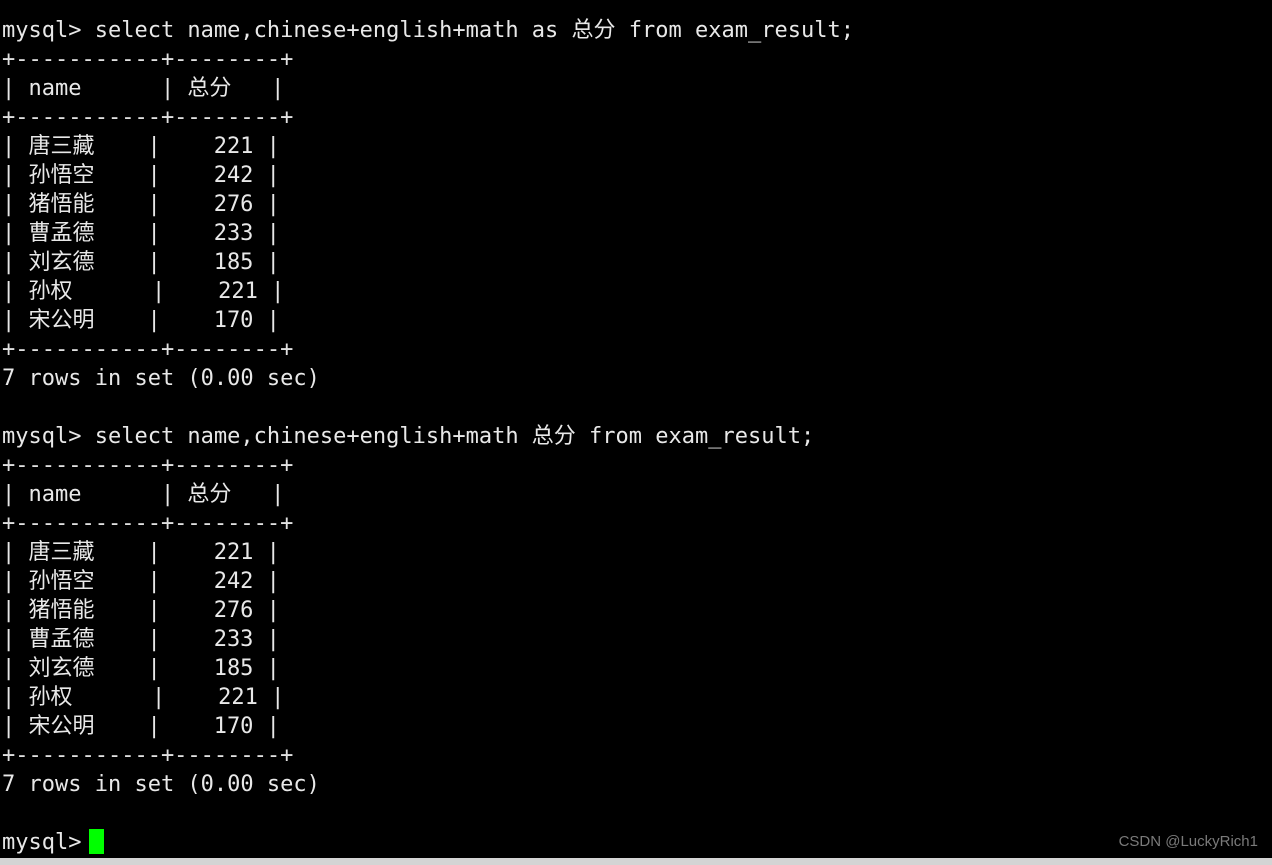 The height and width of the screenshot is (865, 1272). Describe the element at coordinates (97, 841) in the screenshot. I see `text-cursor` at that location.